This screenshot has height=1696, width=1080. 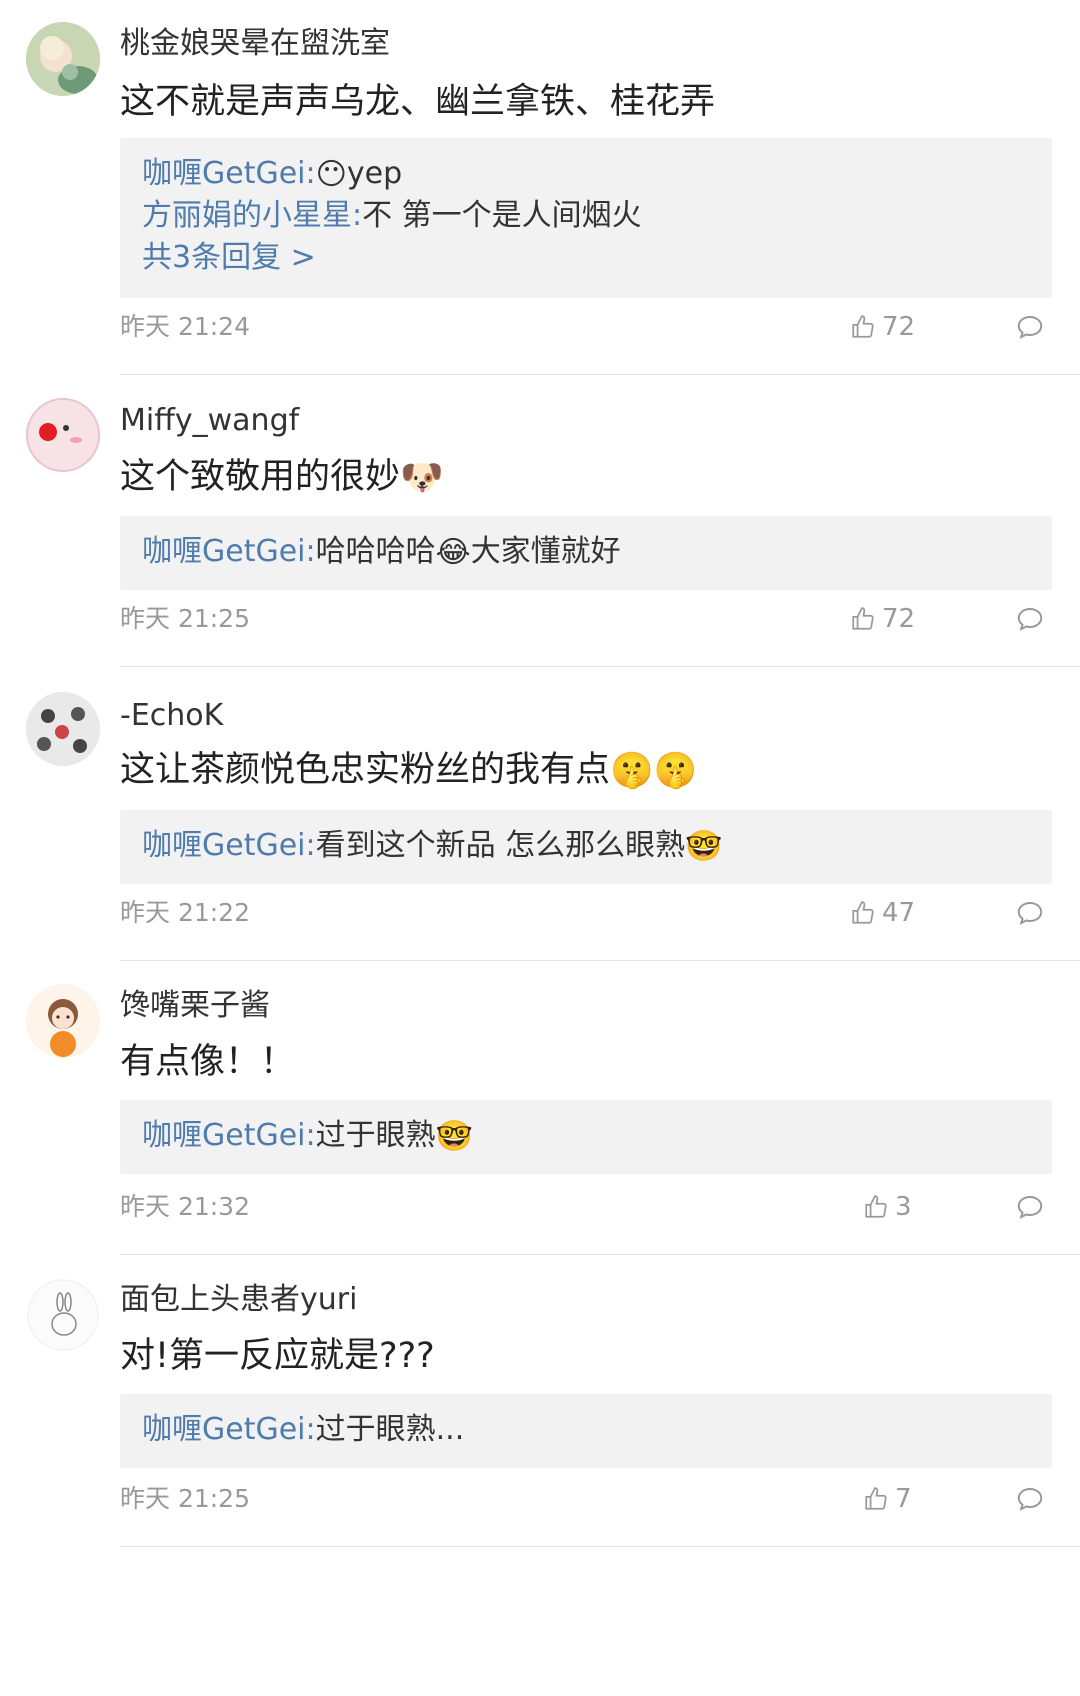 What do you see at coordinates (277, 1356) in the screenshot?
I see `comment-text: 对!第一反应就是???` at bounding box center [277, 1356].